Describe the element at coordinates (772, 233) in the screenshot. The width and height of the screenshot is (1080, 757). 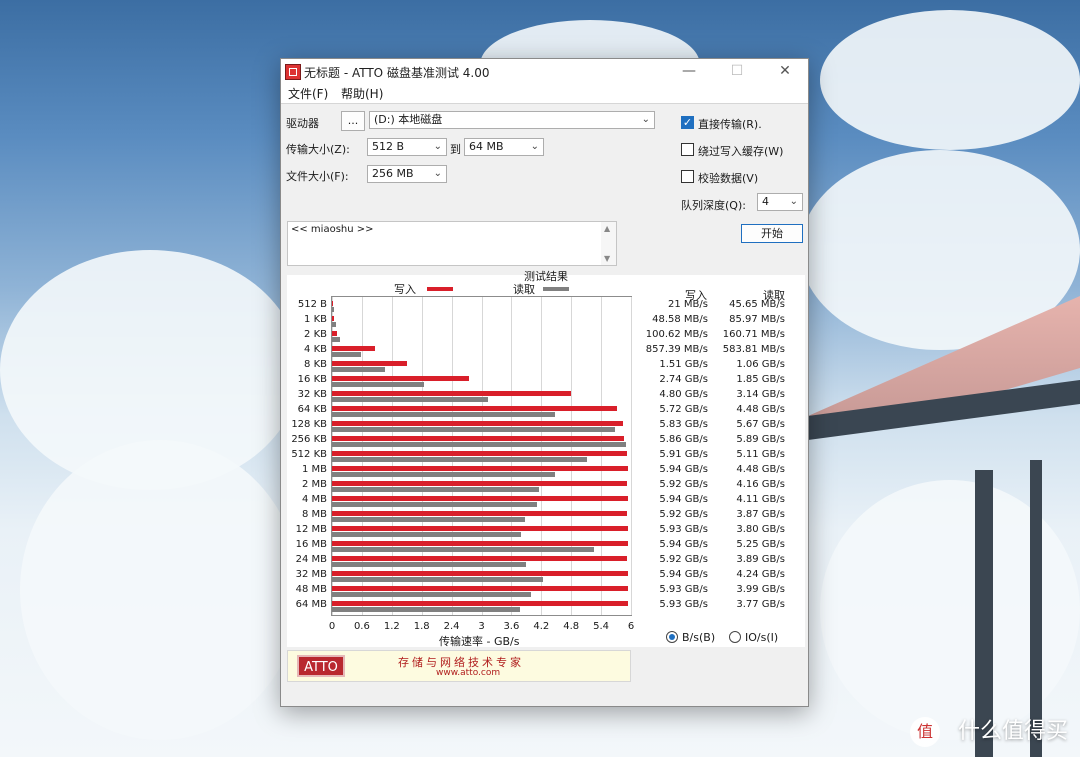
I see `start-button: 开始` at that location.